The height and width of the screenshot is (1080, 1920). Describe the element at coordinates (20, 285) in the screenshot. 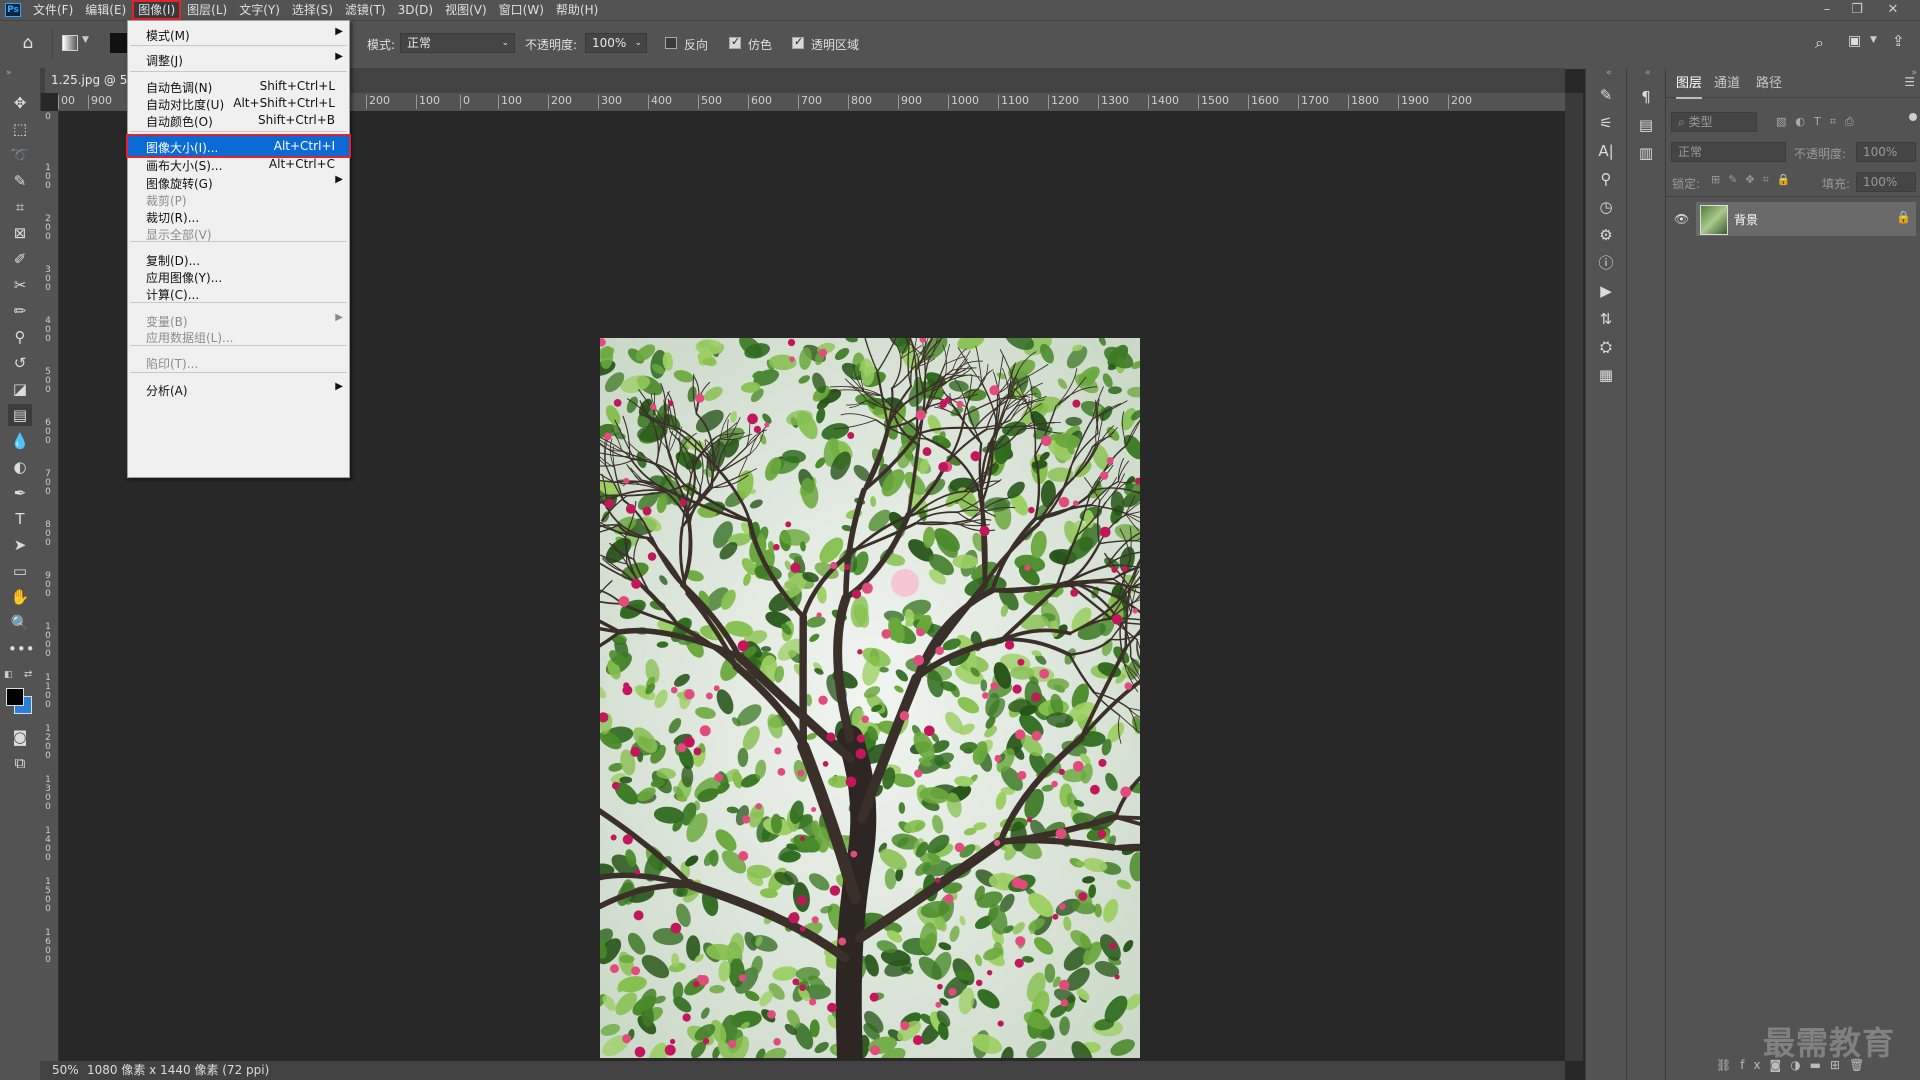

I see `healing-brush-tool-icon: ✂` at that location.